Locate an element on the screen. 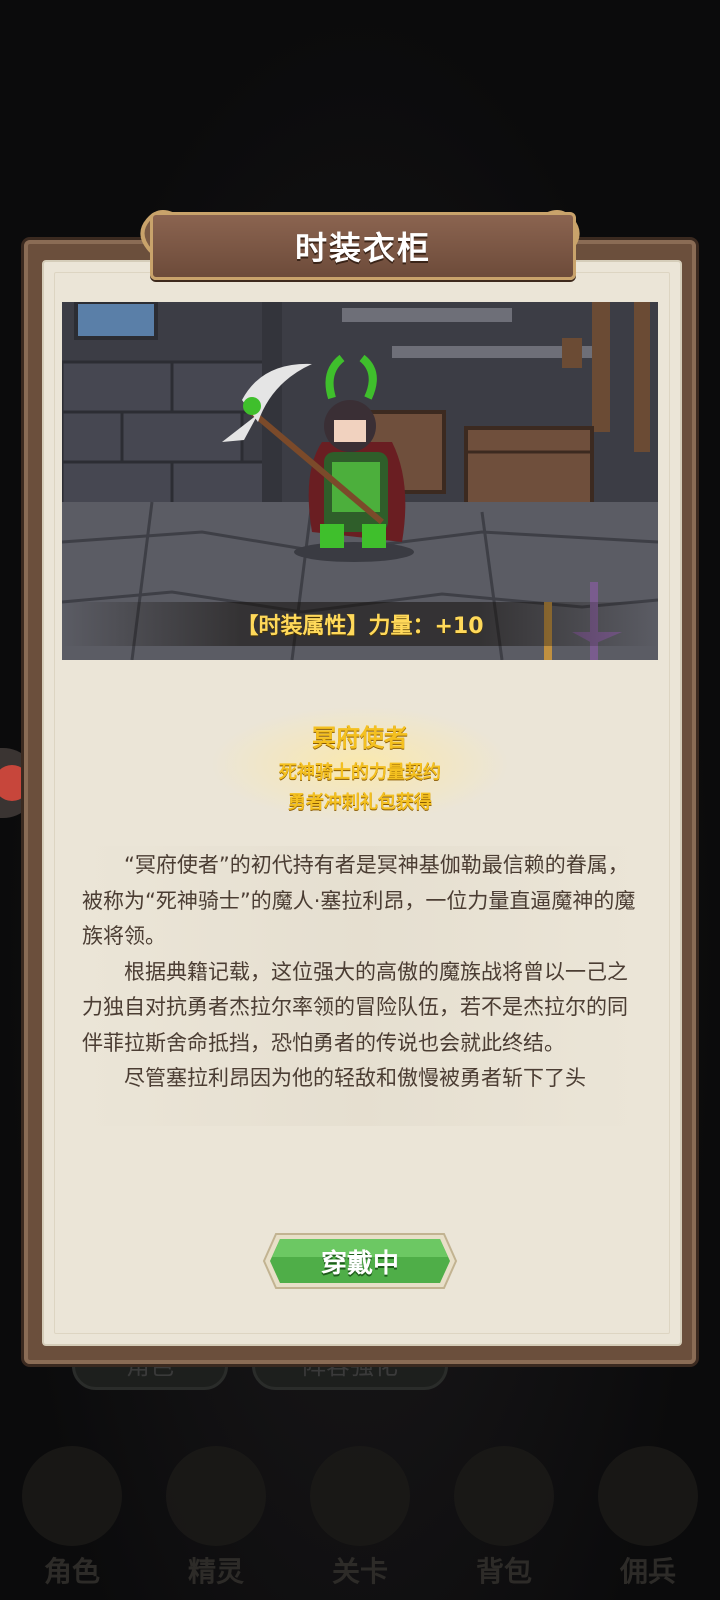 This screenshot has height=1600, width=720. bag-icon is located at coordinates (504, 1496).